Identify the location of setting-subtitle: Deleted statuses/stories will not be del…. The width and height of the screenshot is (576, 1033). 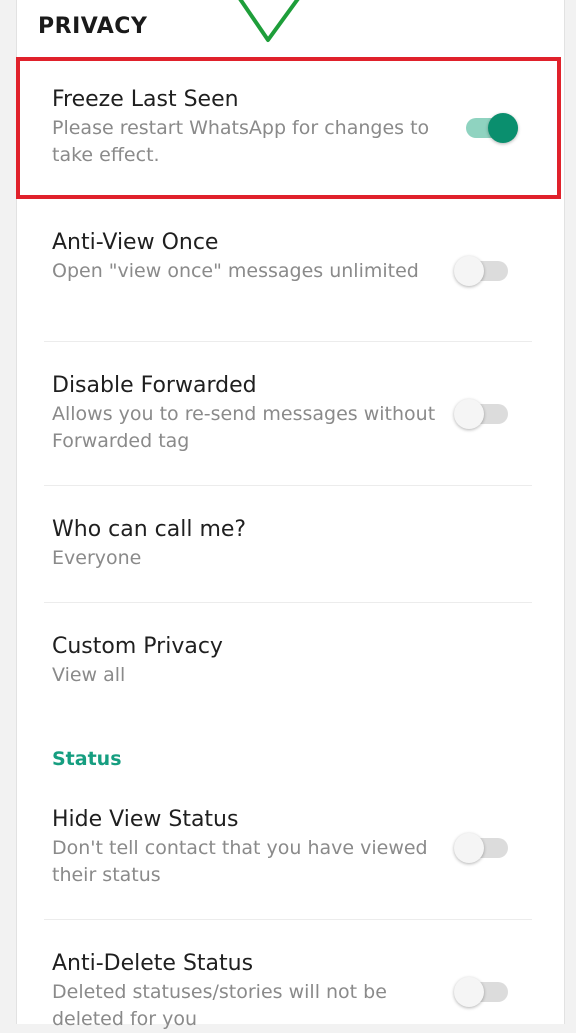
(219, 1005).